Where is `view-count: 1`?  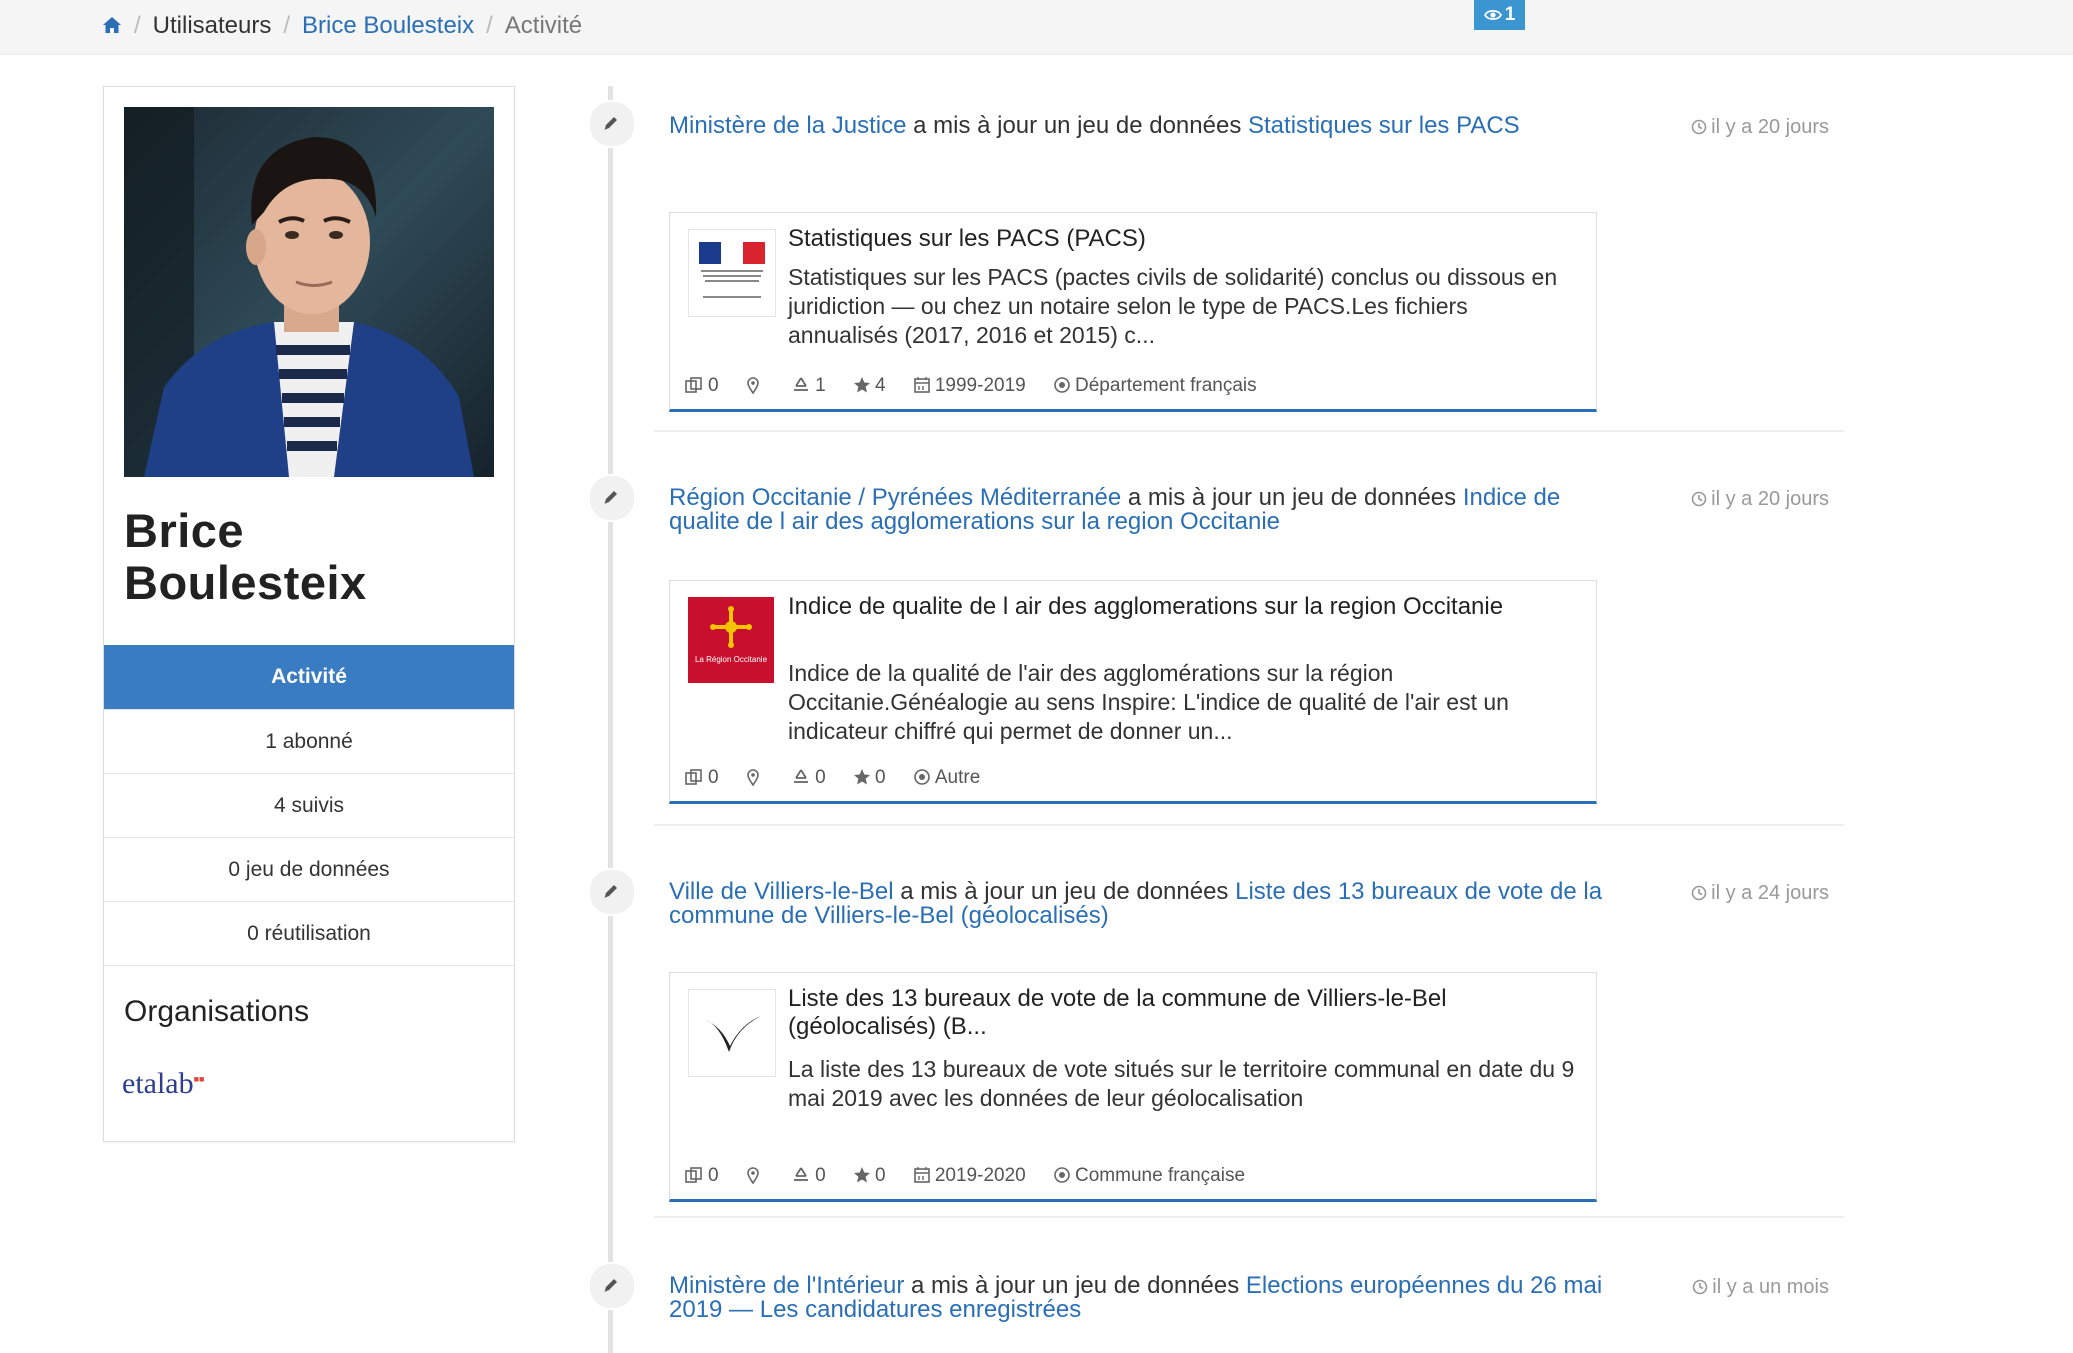 view-count: 1 is located at coordinates (1510, 14).